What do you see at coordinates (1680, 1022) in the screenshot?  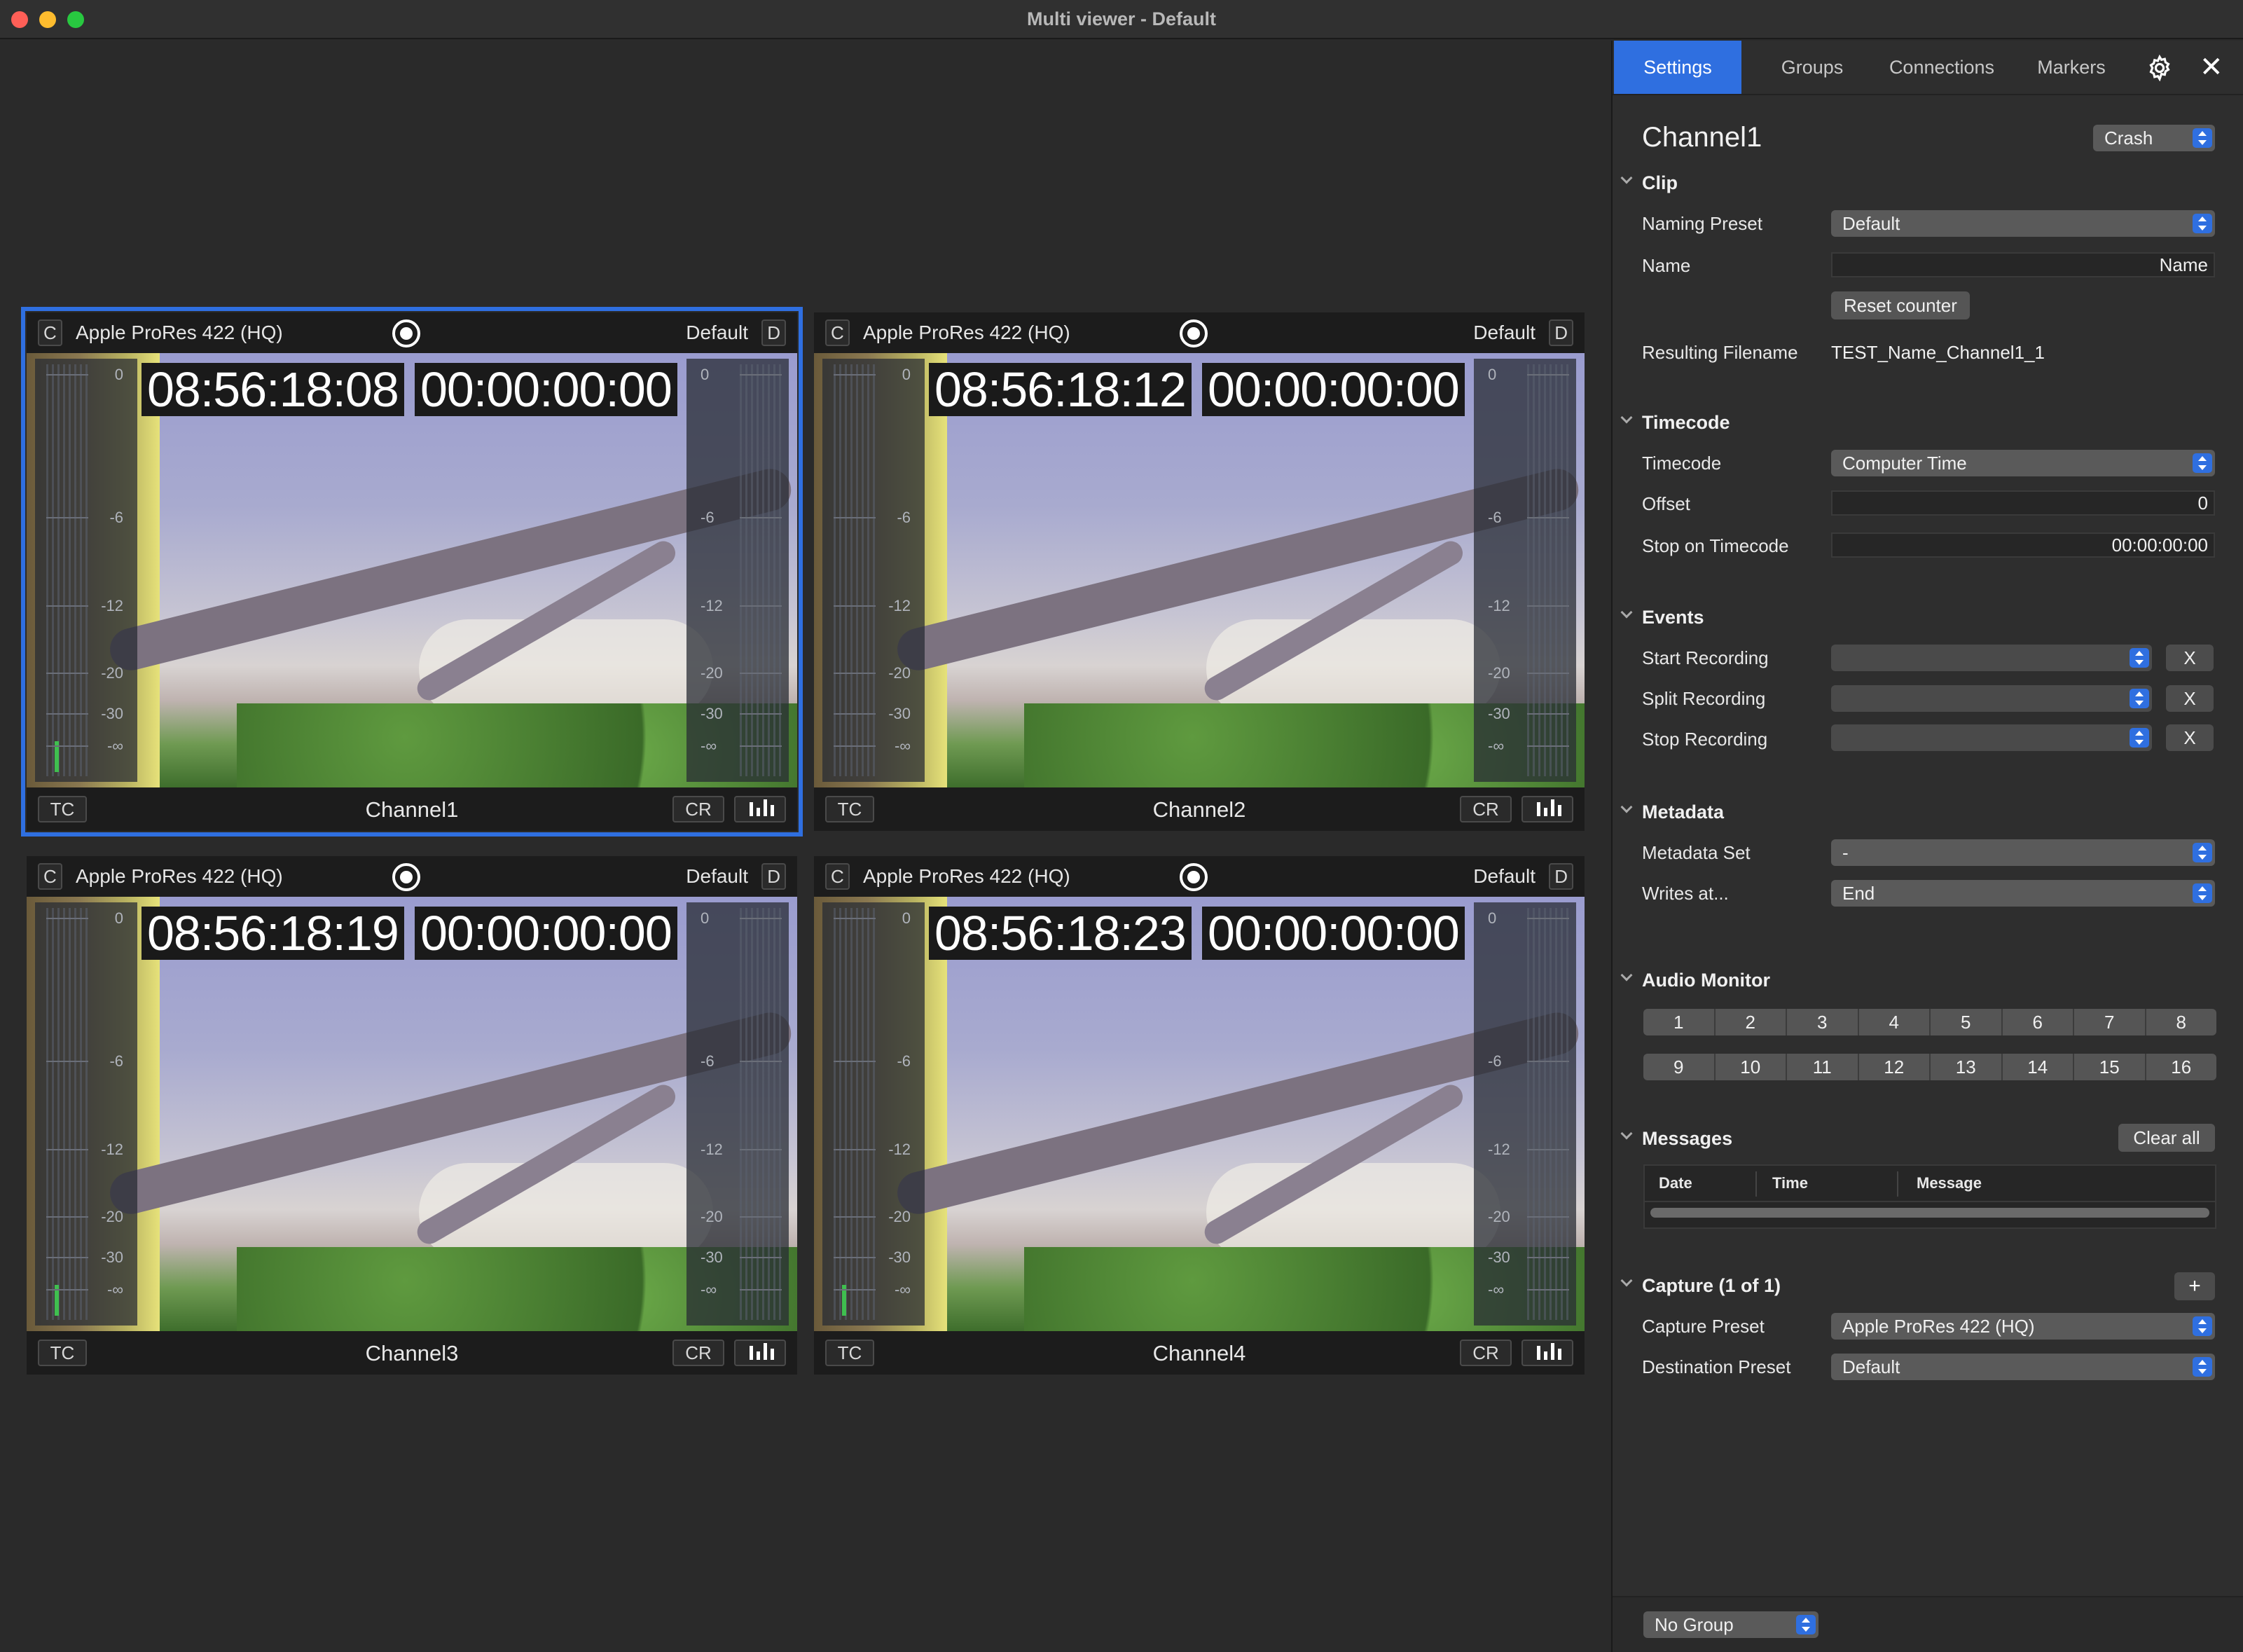 I see `audio-channel-1: 1` at bounding box center [1680, 1022].